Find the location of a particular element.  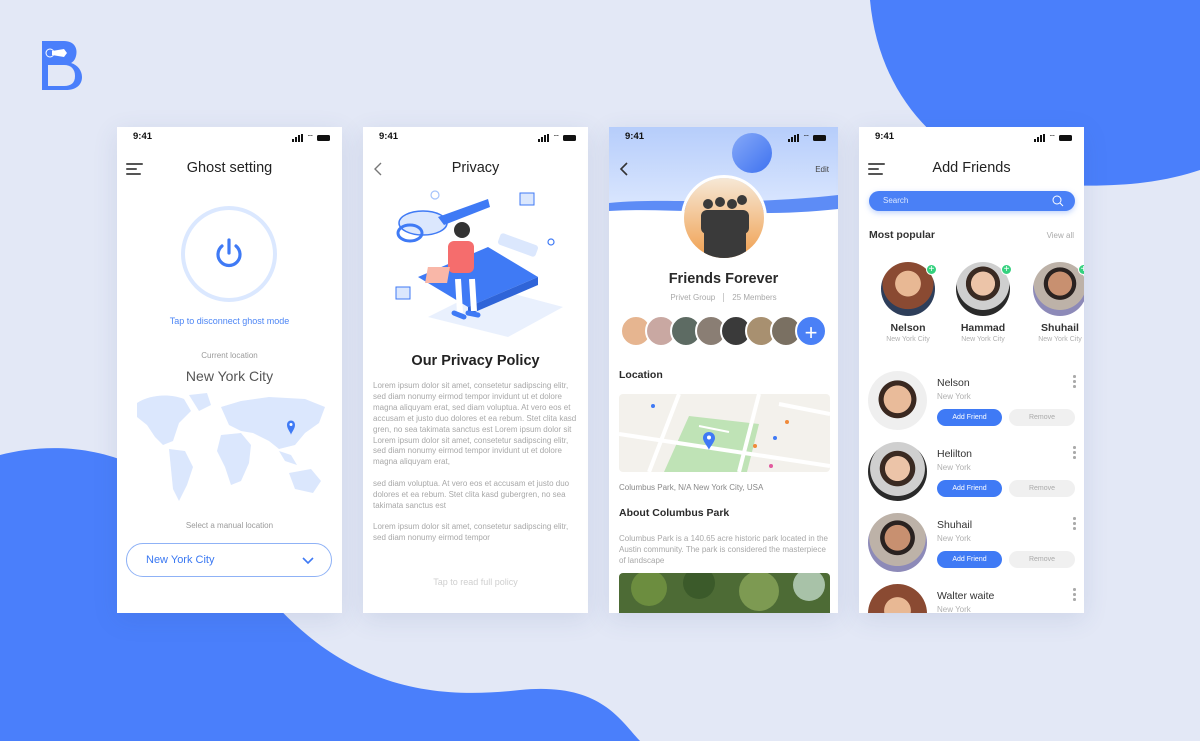

search-placeholder: Search is located at coordinates (896, 200).